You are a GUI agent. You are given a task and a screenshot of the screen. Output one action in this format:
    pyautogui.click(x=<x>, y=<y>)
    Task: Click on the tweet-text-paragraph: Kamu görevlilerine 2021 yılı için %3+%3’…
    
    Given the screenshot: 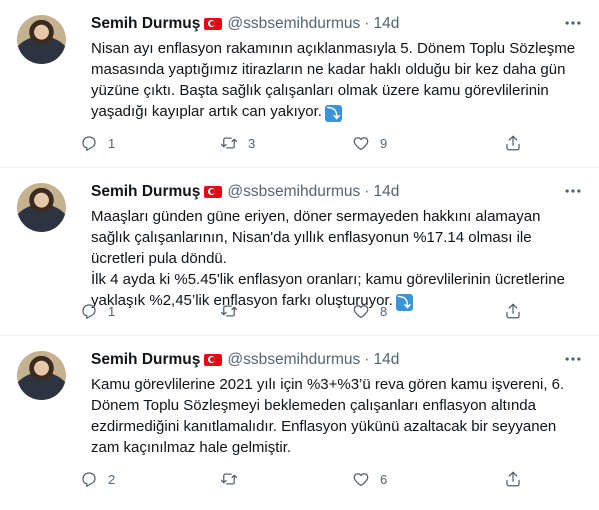 What is the action you would take?
    pyautogui.click(x=328, y=416)
    